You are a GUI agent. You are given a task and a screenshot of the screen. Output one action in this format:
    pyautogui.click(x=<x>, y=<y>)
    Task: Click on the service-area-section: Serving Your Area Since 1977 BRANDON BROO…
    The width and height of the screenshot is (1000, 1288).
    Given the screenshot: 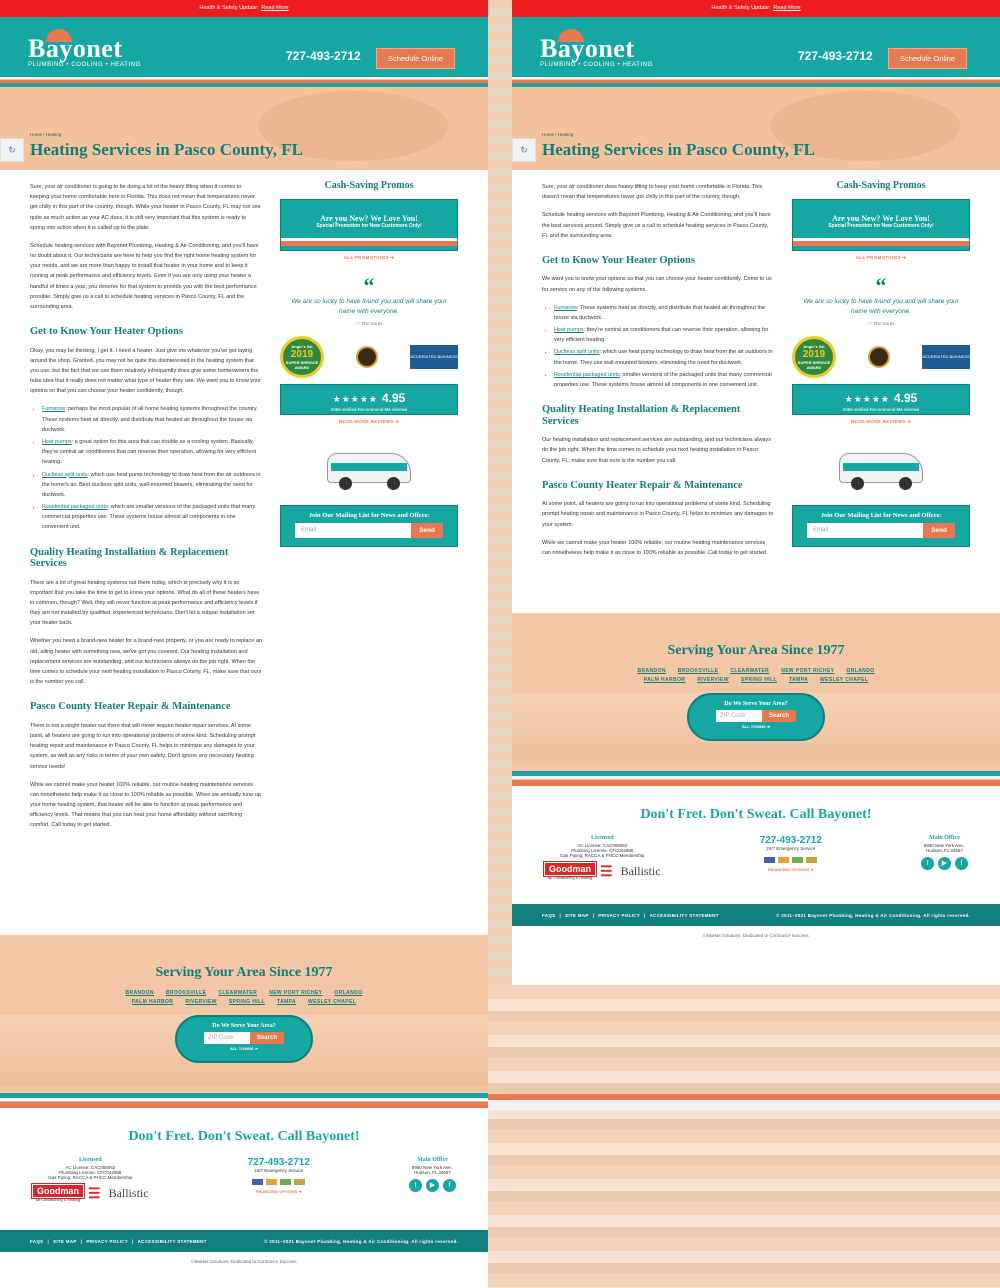 What is the action you would take?
    pyautogui.click(x=244, y=1025)
    